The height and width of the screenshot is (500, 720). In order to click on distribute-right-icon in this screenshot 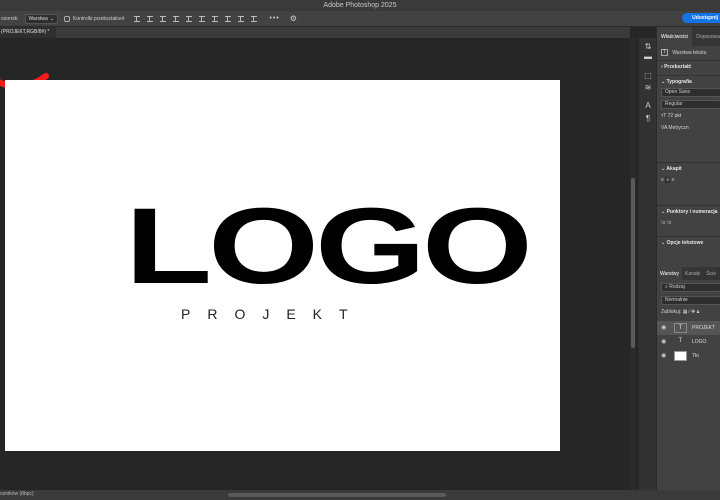, I will do `click(241, 18)`.